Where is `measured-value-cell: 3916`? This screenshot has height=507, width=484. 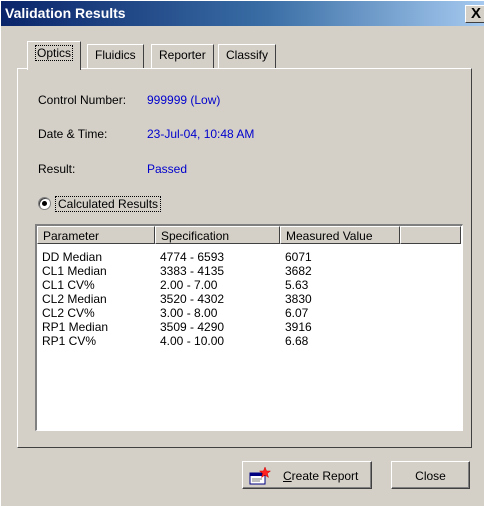
measured-value-cell: 3916 is located at coordinates (298, 327).